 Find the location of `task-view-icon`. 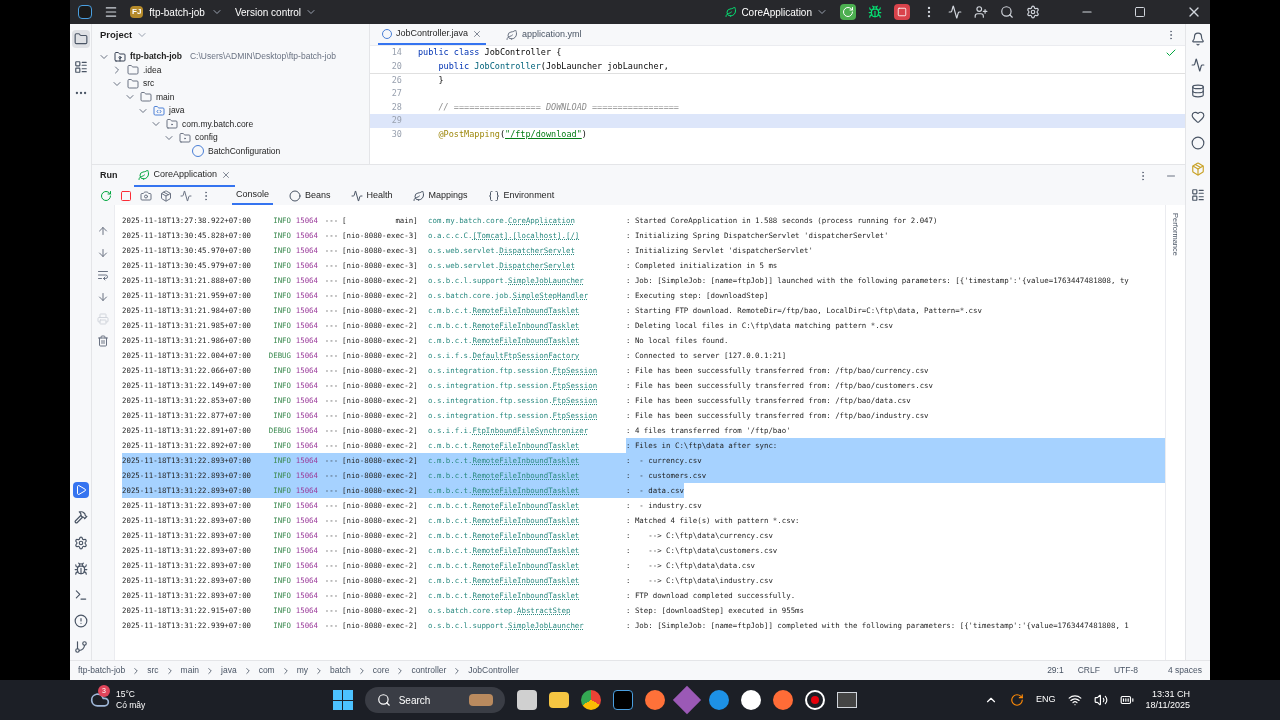

task-view-icon is located at coordinates (526, 700).